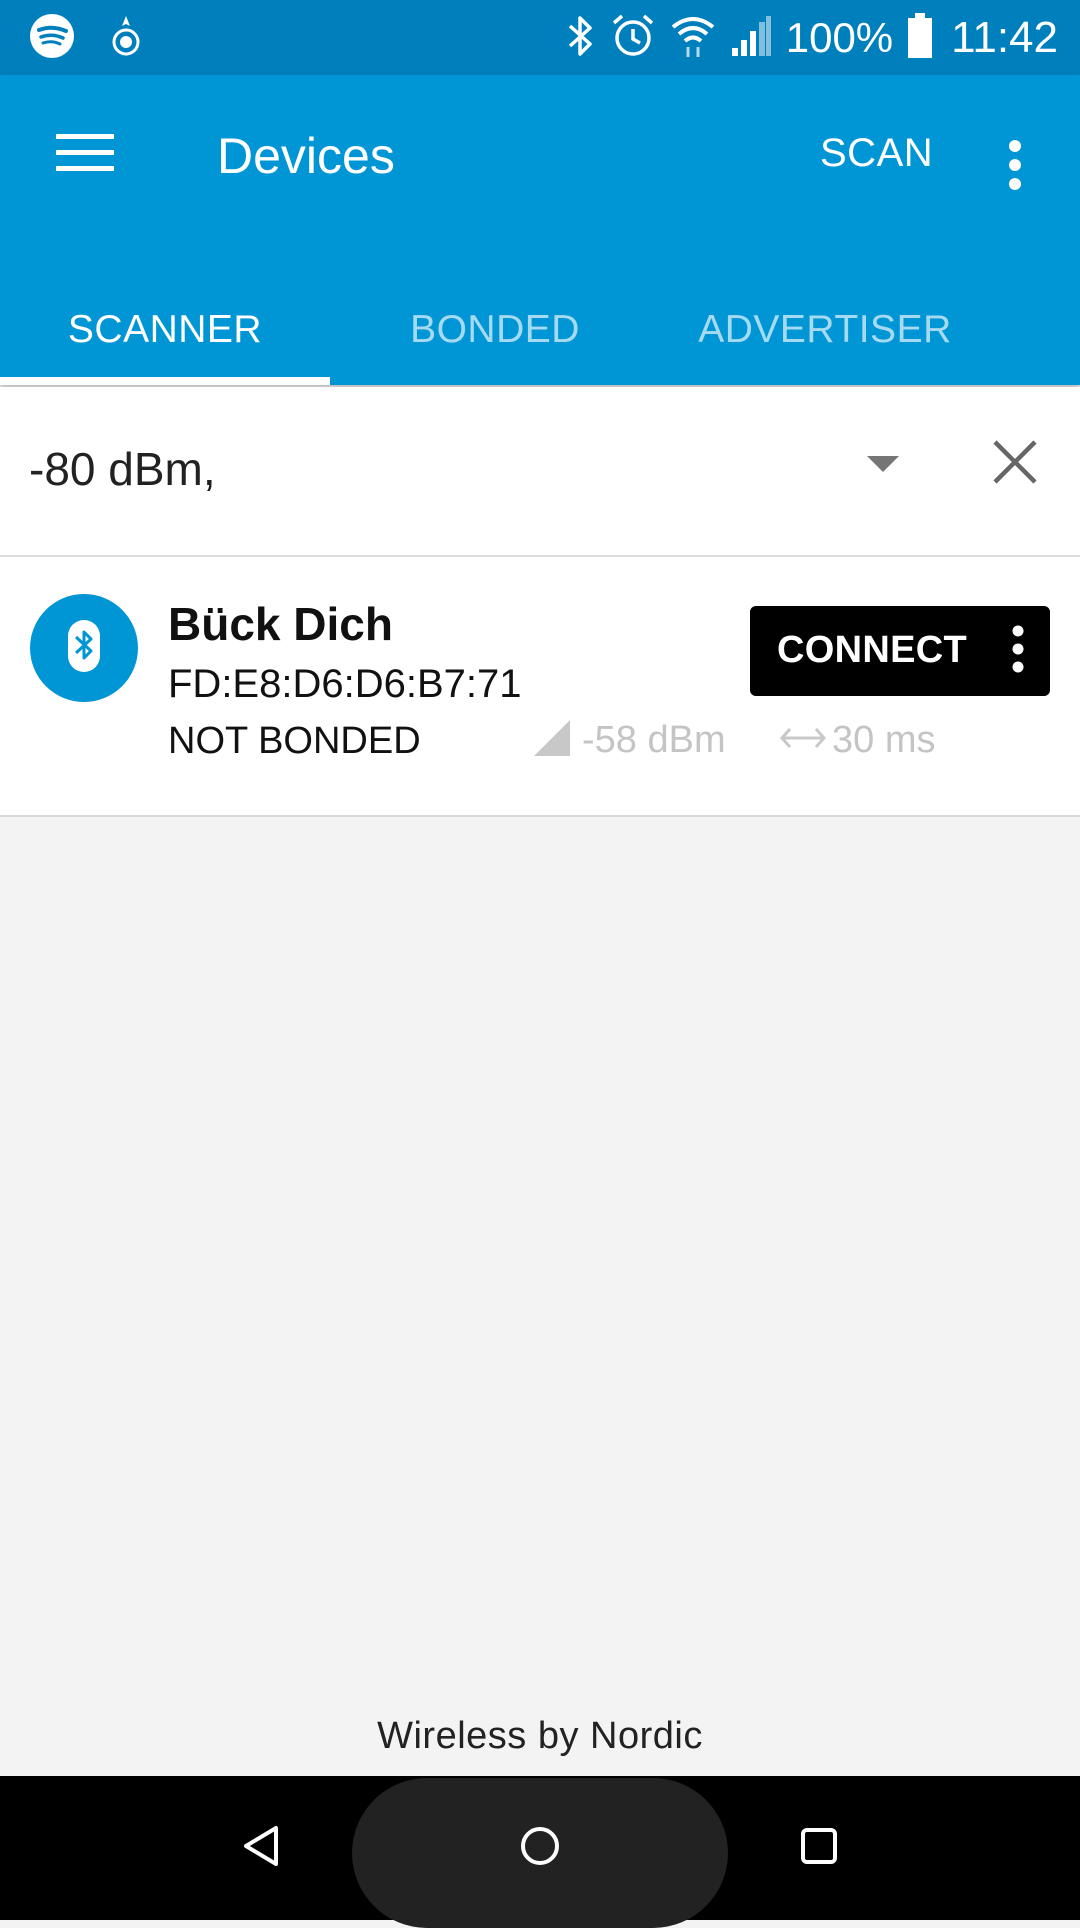 The width and height of the screenshot is (1080, 1928). I want to click on menu-button, so click(85, 155).